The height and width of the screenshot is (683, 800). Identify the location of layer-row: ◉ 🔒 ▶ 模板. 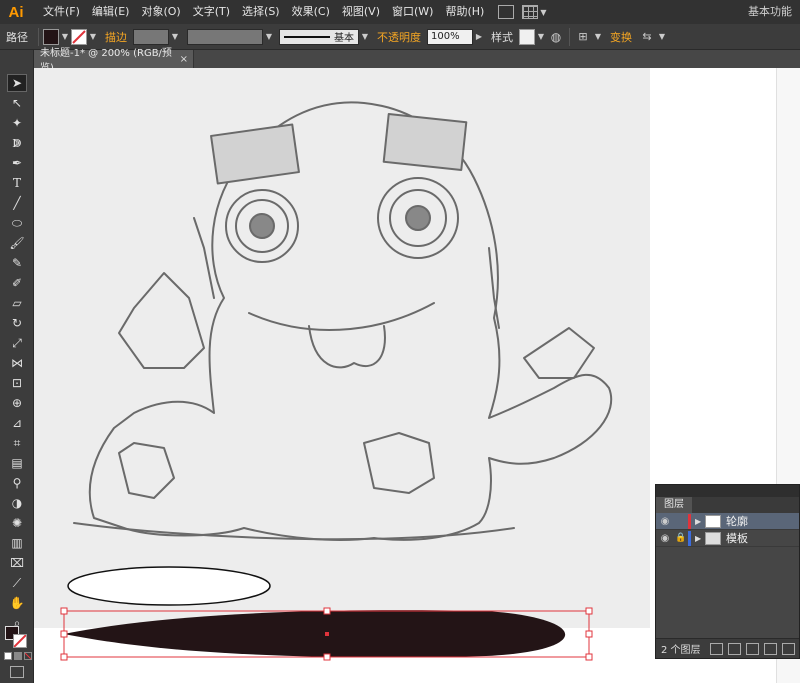
(727, 538).